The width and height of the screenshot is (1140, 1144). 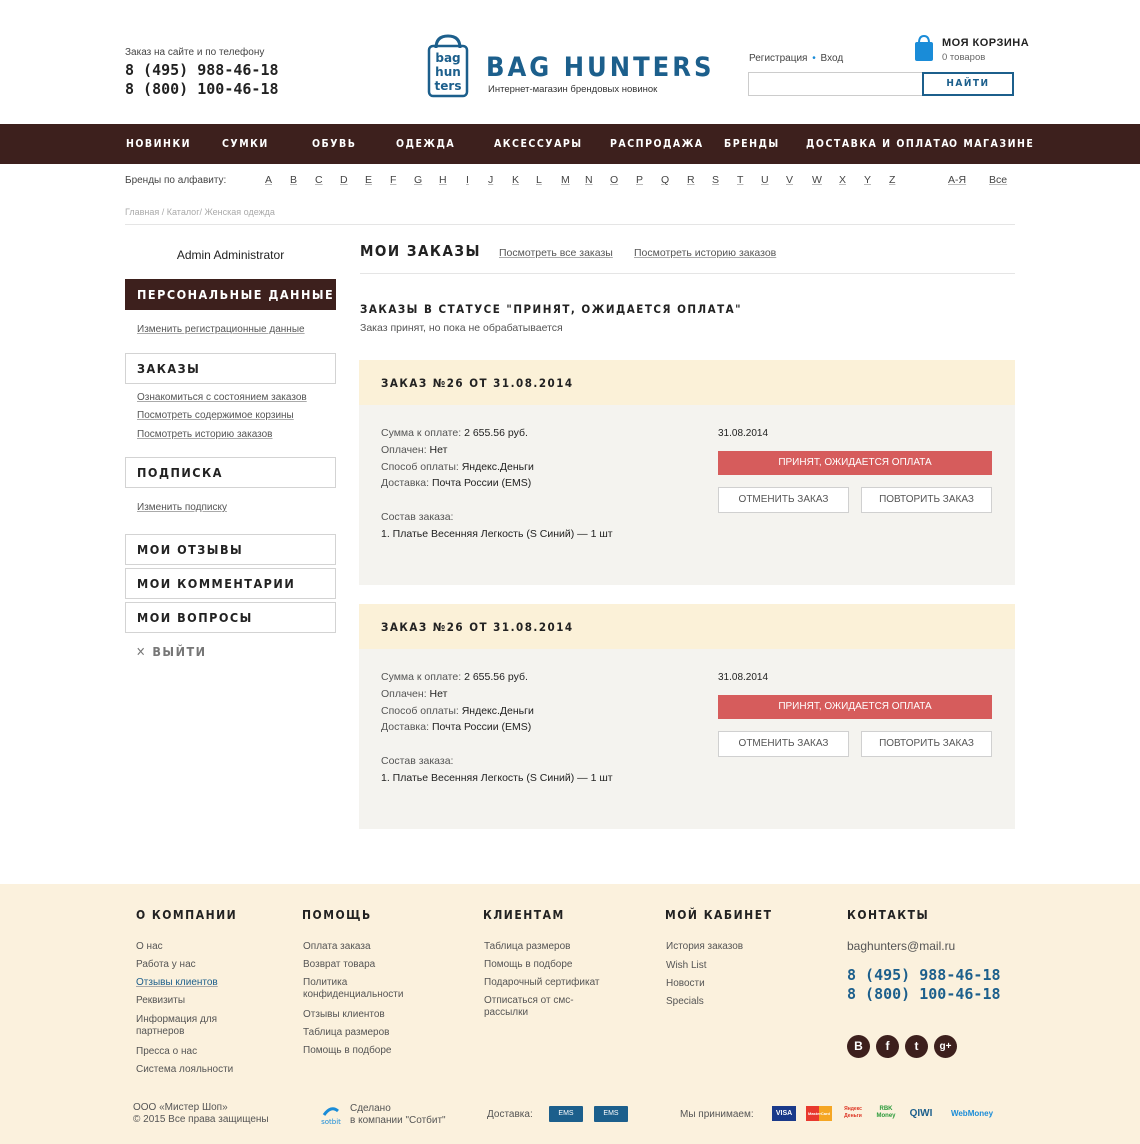 I want to click on footer-link: Оплата заказа, so click(x=337, y=947).